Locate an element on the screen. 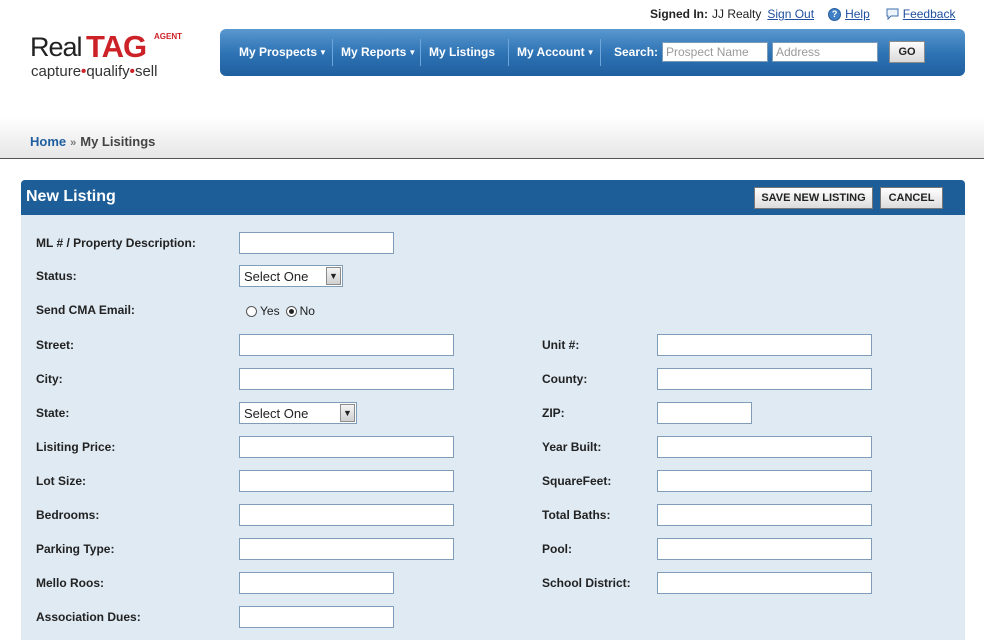 This screenshot has height=640, width=984. feedback-icon is located at coordinates (892, 14).